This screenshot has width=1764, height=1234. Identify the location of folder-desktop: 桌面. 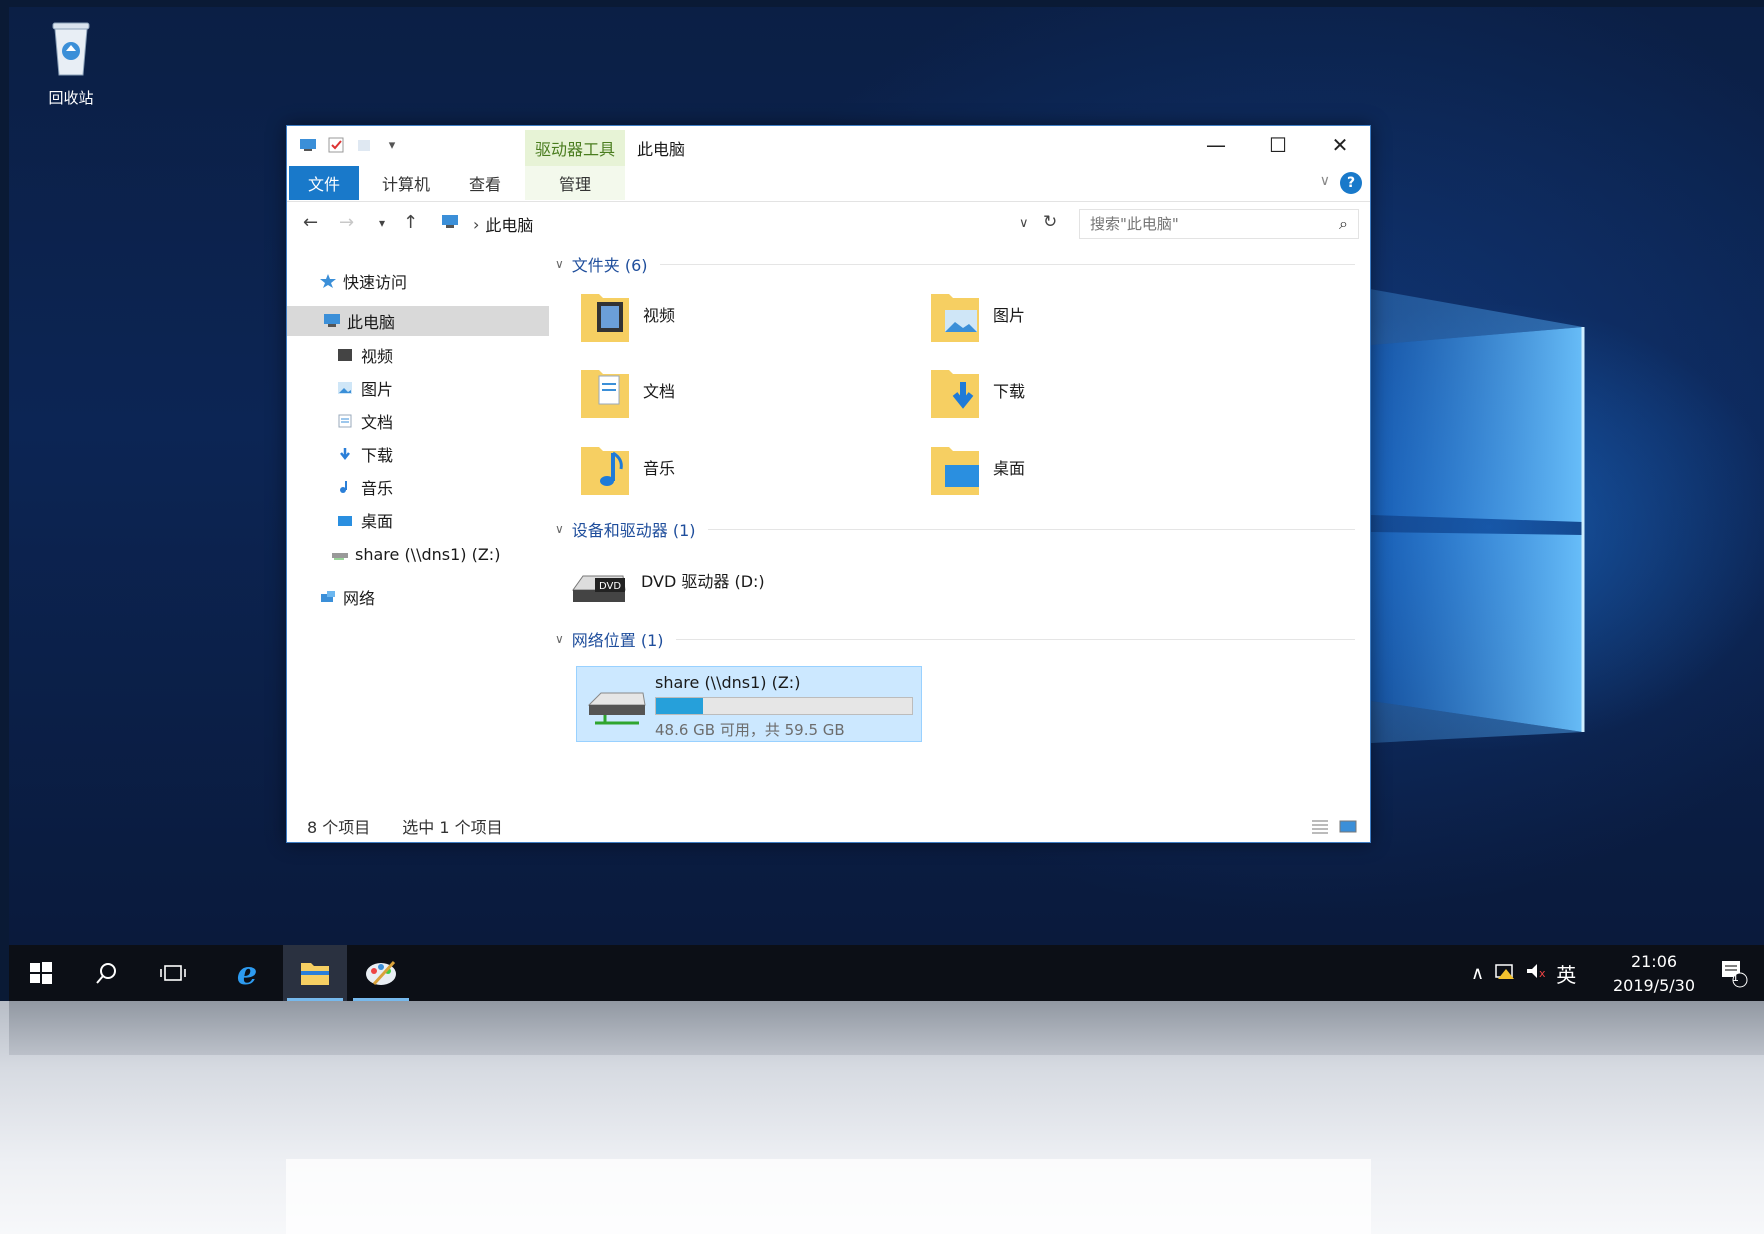
(977, 467).